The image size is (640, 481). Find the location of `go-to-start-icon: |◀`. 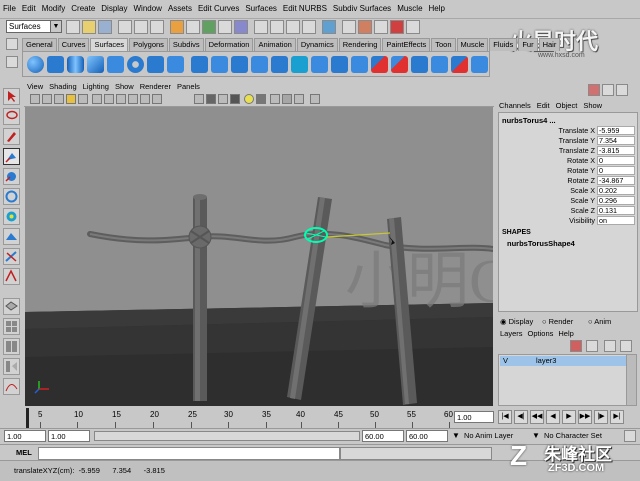

go-to-start-icon: |◀ is located at coordinates (505, 417).